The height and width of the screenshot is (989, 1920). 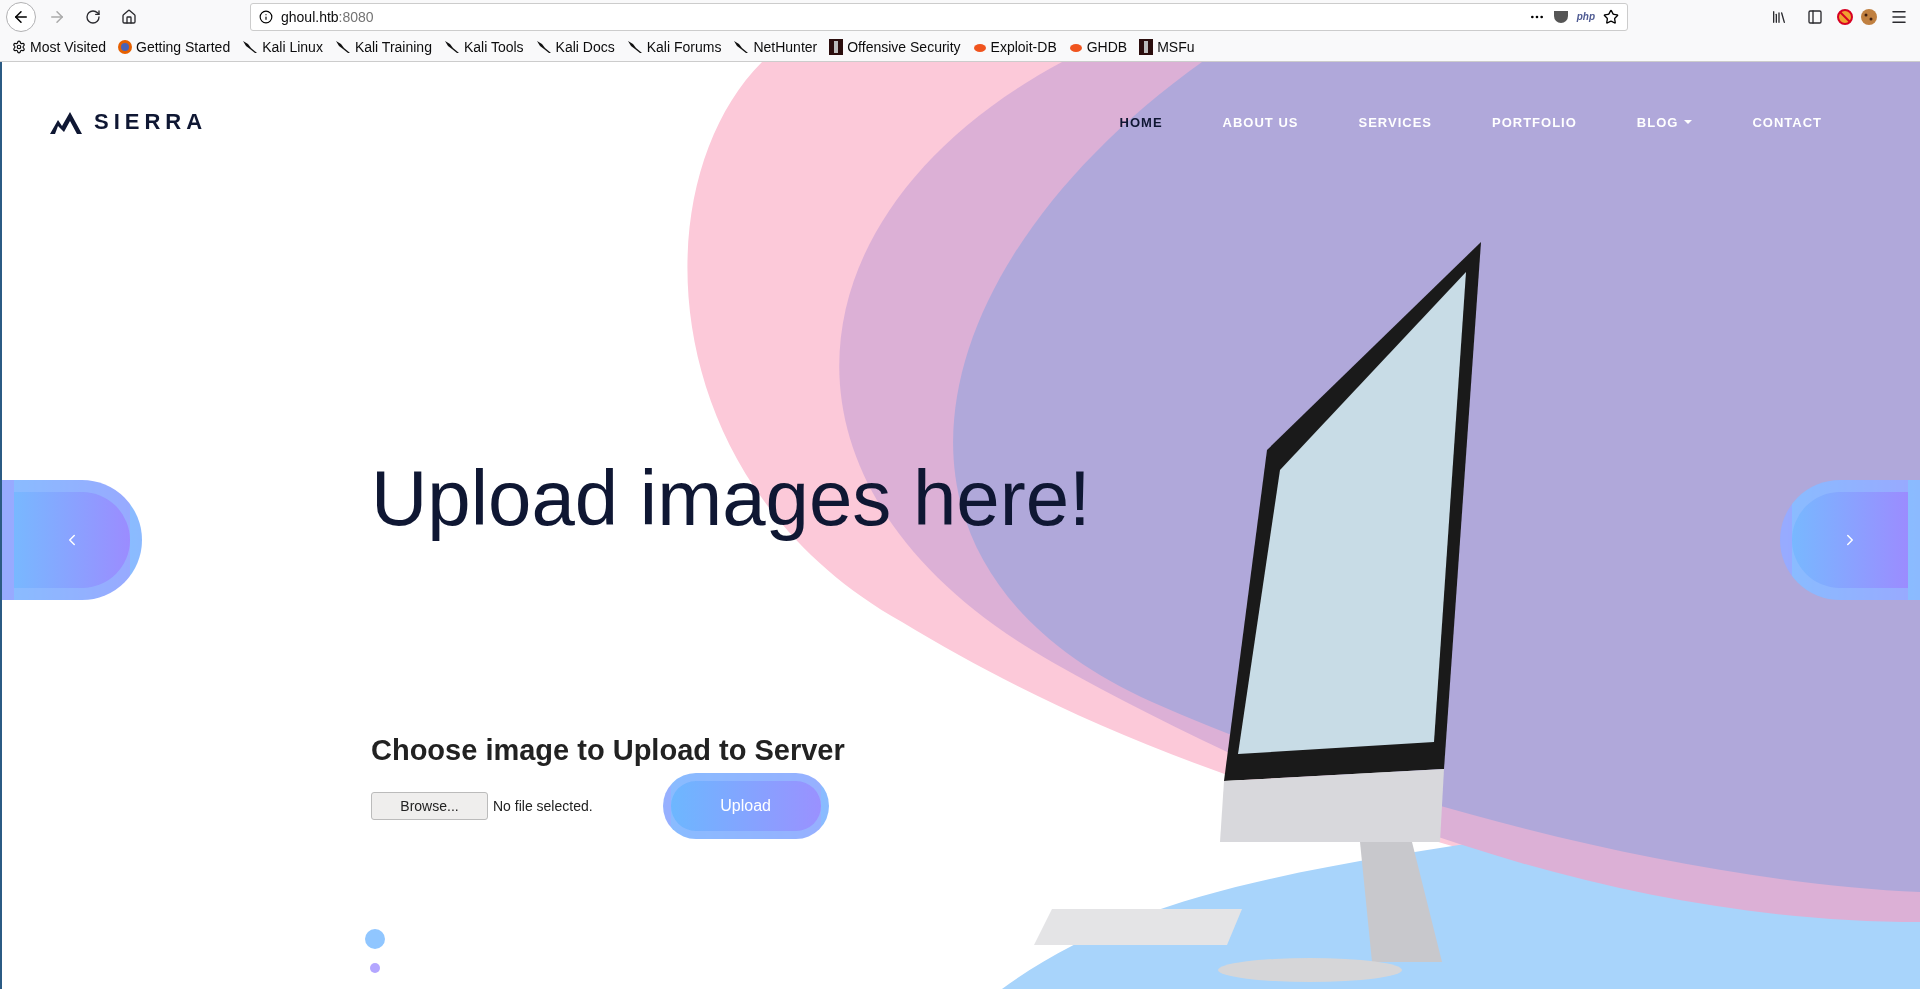 I want to click on bookmark-link: Kali Forums, so click(x=674, y=47).